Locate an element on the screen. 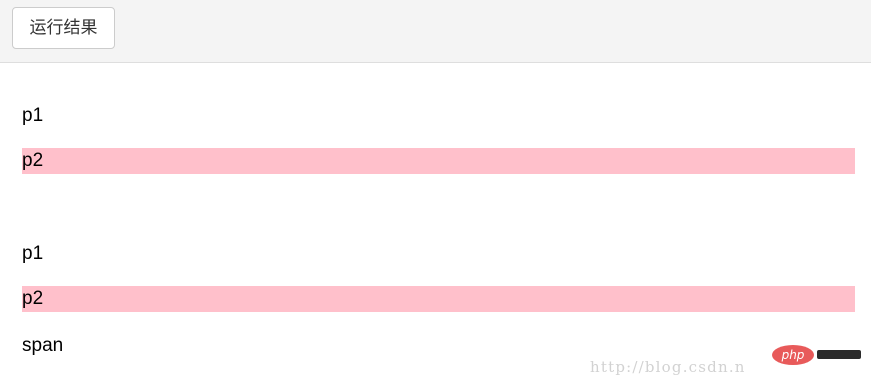 This screenshot has height=387, width=871. php-logo: php is located at coordinates (793, 355).